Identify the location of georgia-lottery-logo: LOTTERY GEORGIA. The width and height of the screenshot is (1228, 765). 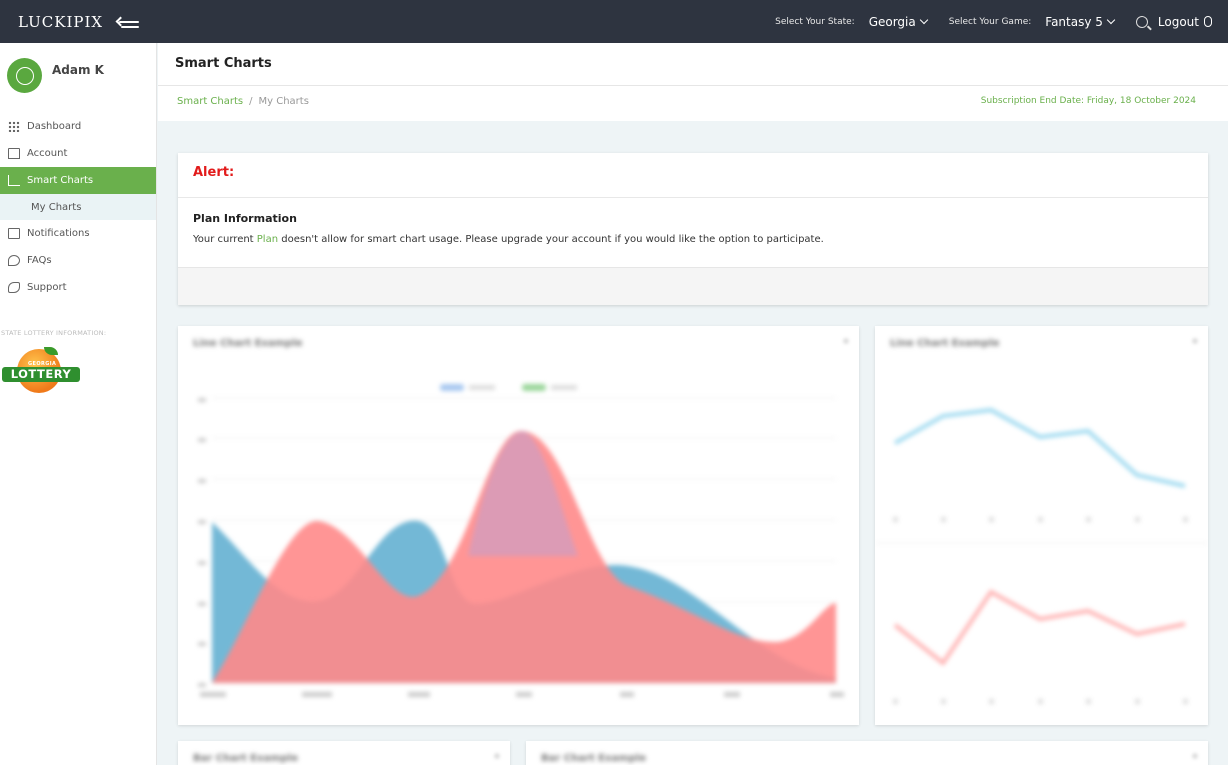
(41, 372).